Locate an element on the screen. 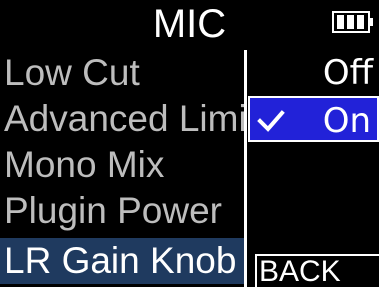 The image size is (379, 287). menu-item-low-cut: Low Cut is located at coordinates (122, 73).